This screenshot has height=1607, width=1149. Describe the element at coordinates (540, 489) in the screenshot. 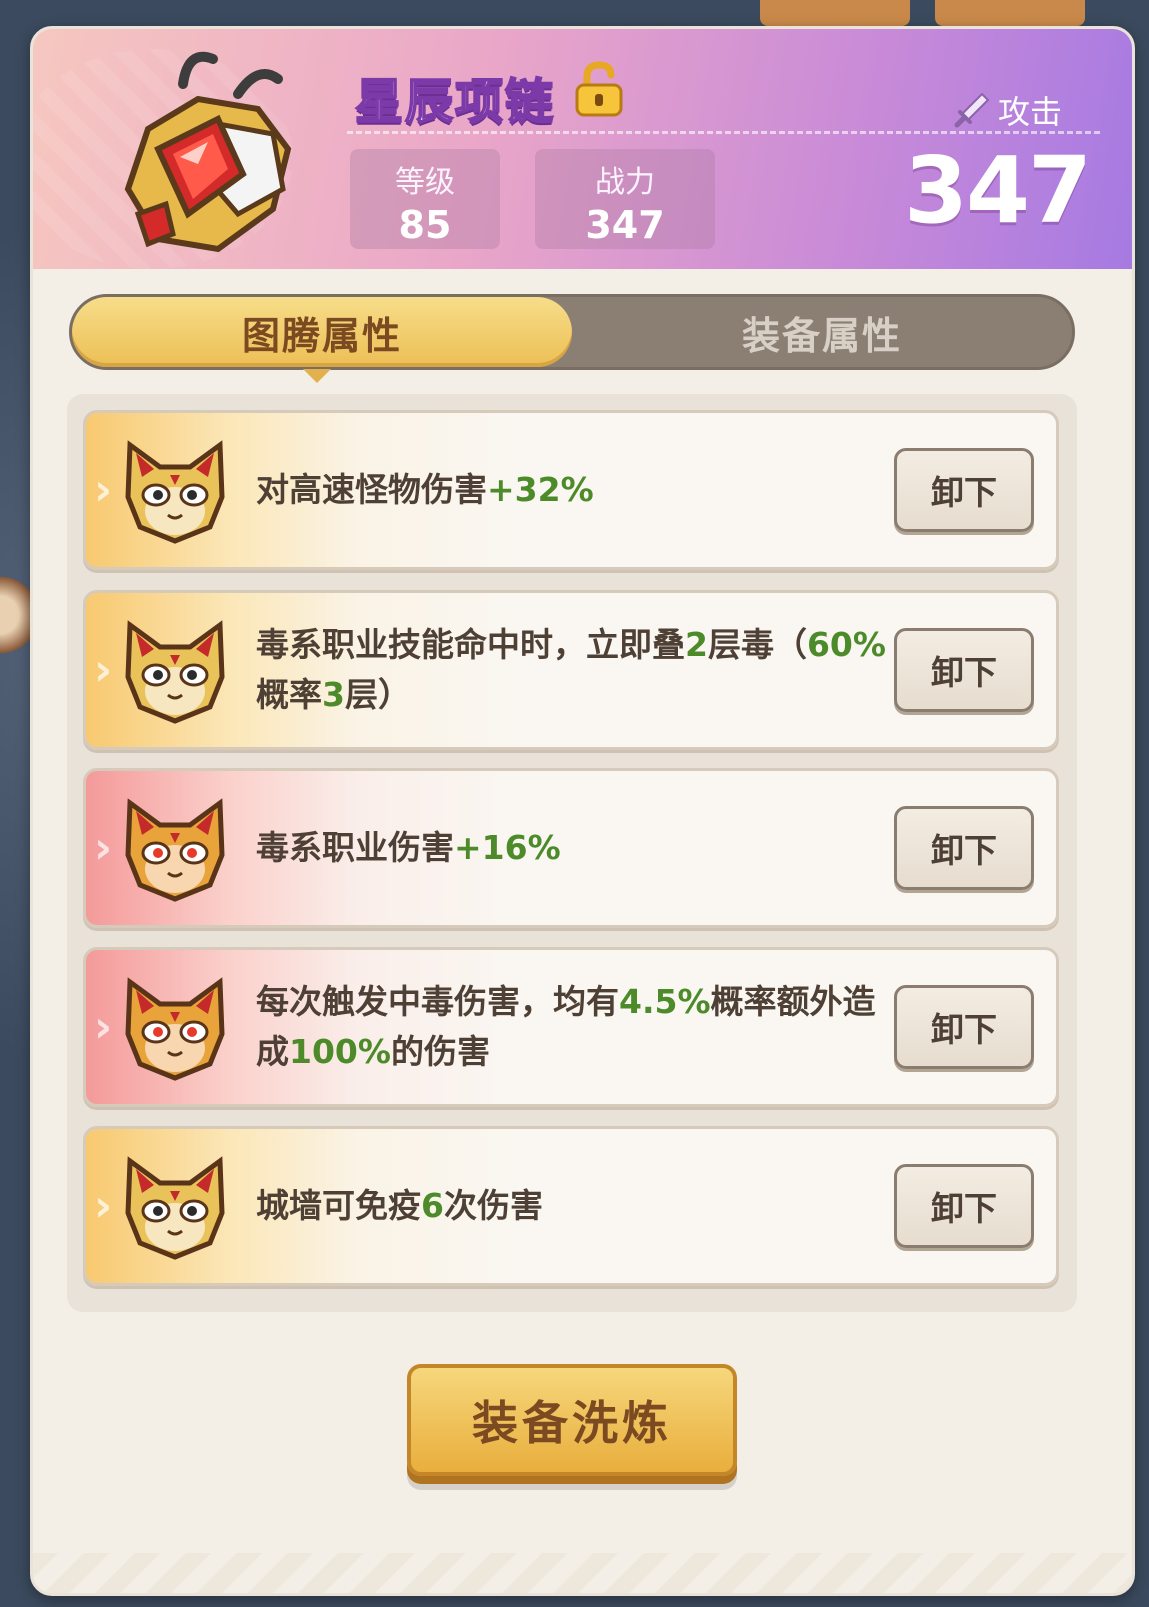

I see `totem-value-highlight: +32%` at that location.